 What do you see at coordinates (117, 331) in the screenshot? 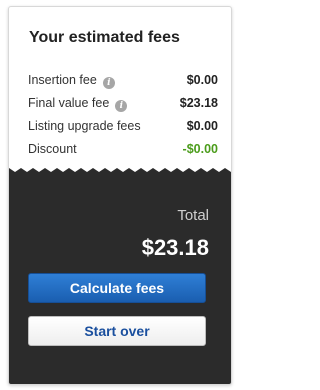
I see `start-over-button: Start over` at bounding box center [117, 331].